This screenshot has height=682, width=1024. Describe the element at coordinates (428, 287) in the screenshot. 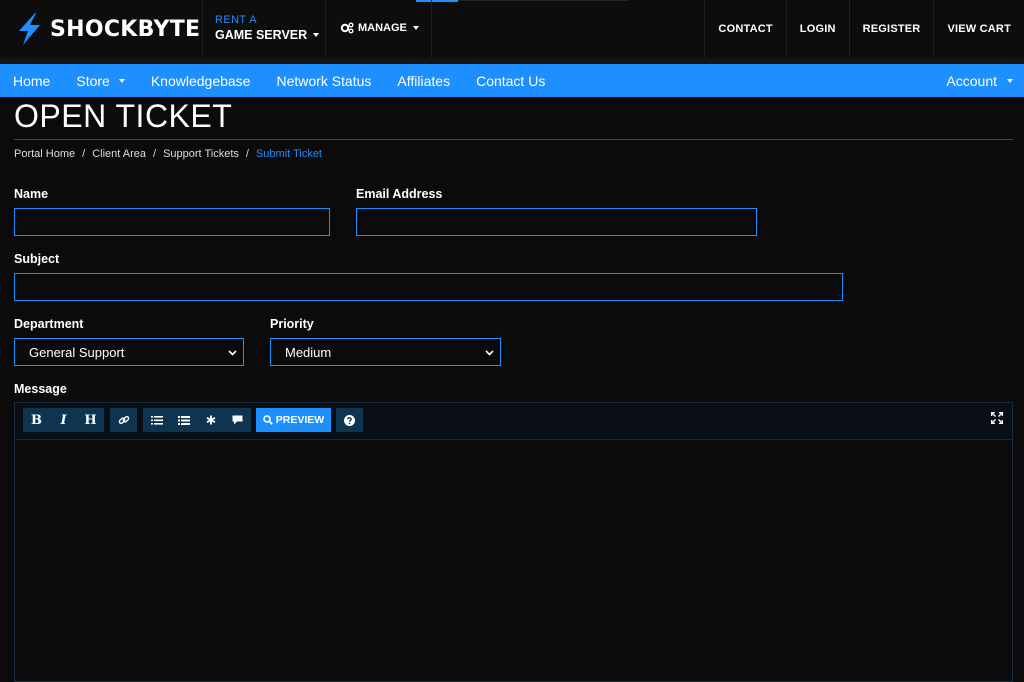

I see `subject-field` at that location.